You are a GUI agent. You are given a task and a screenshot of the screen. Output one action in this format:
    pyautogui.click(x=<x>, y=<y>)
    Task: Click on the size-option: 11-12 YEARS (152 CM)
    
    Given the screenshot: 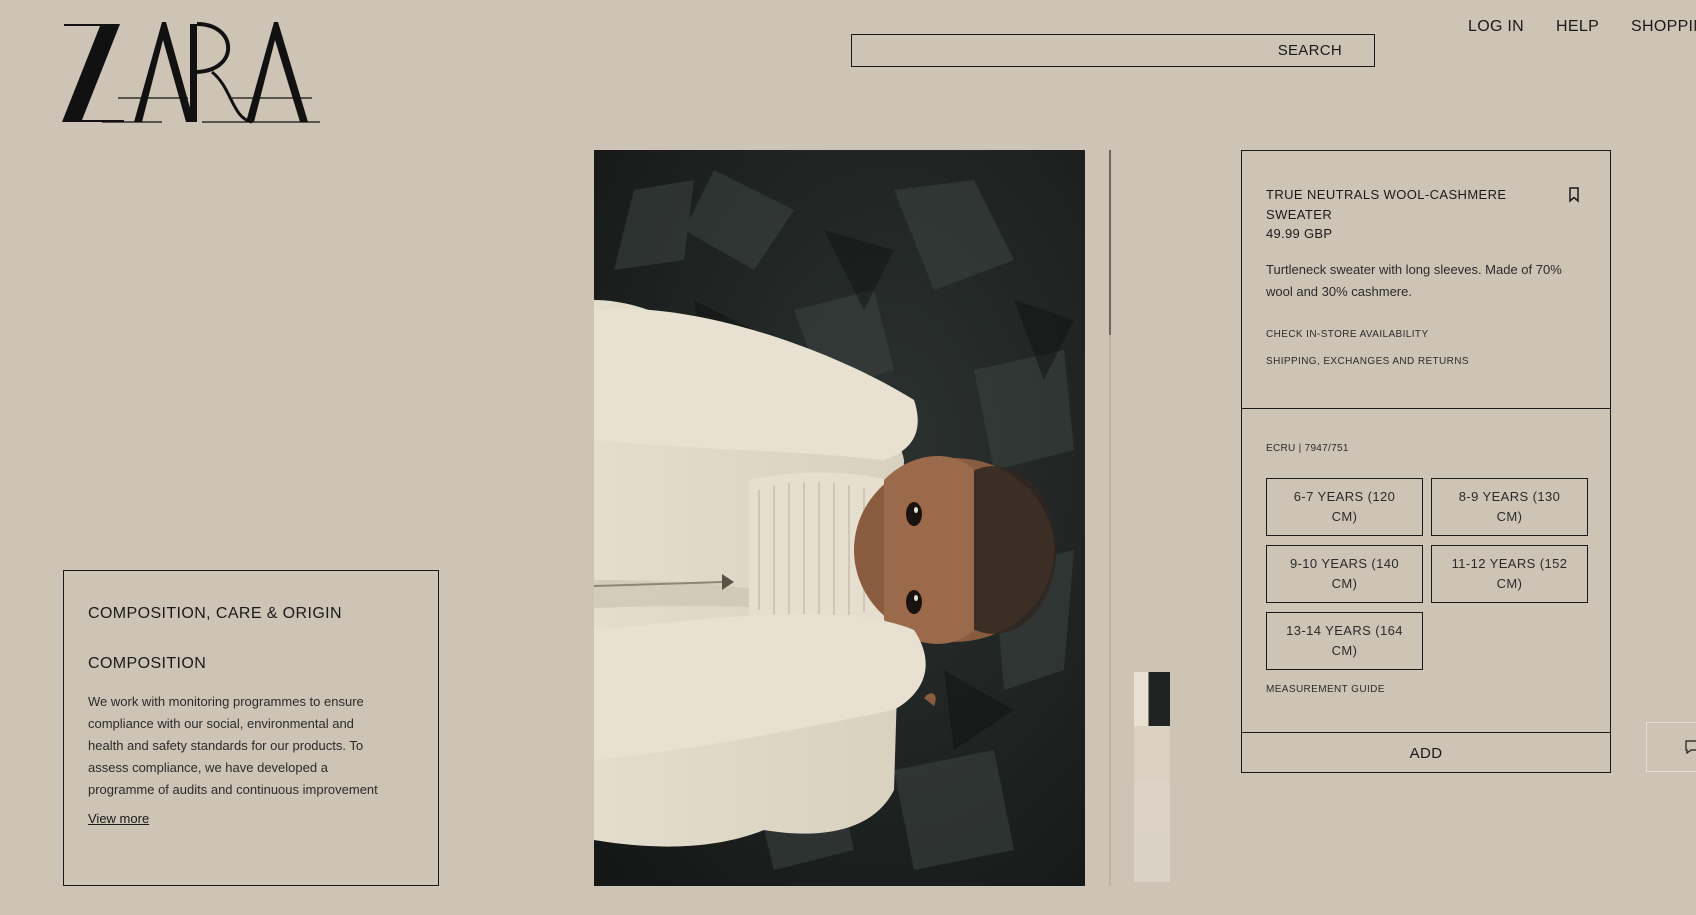 What is the action you would take?
    pyautogui.click(x=1509, y=574)
    